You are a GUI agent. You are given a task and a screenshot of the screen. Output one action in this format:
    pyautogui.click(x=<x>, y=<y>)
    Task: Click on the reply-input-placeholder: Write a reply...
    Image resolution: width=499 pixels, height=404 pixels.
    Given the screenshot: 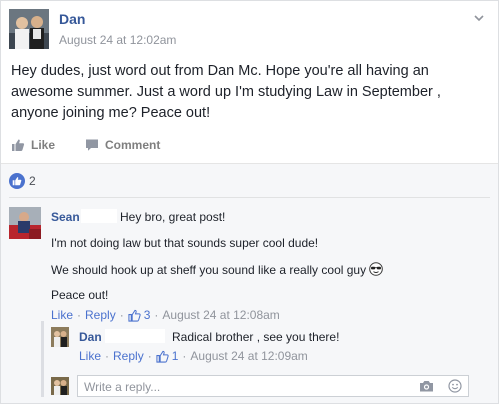 What is the action you would take?
    pyautogui.click(x=122, y=387)
    